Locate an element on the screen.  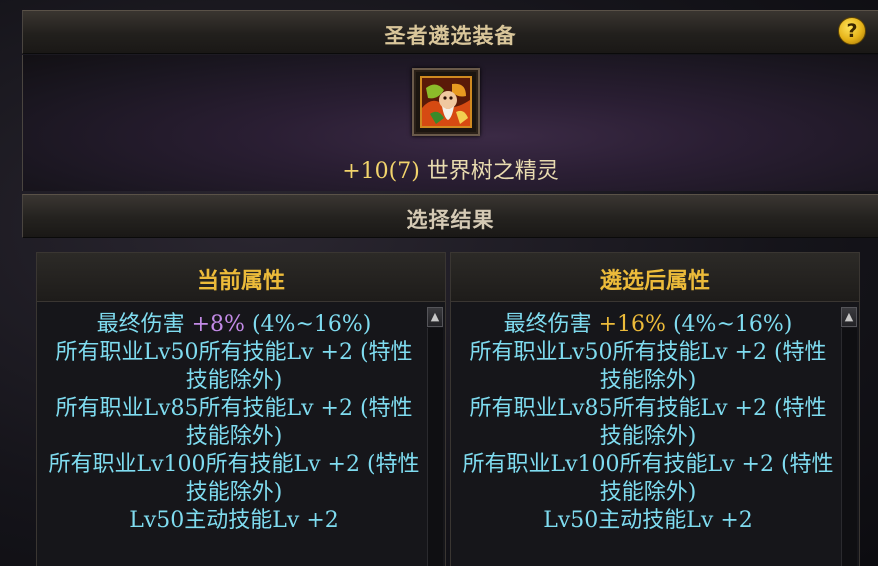
after-panel-header: 遴选后属性 is located at coordinates (655, 277).